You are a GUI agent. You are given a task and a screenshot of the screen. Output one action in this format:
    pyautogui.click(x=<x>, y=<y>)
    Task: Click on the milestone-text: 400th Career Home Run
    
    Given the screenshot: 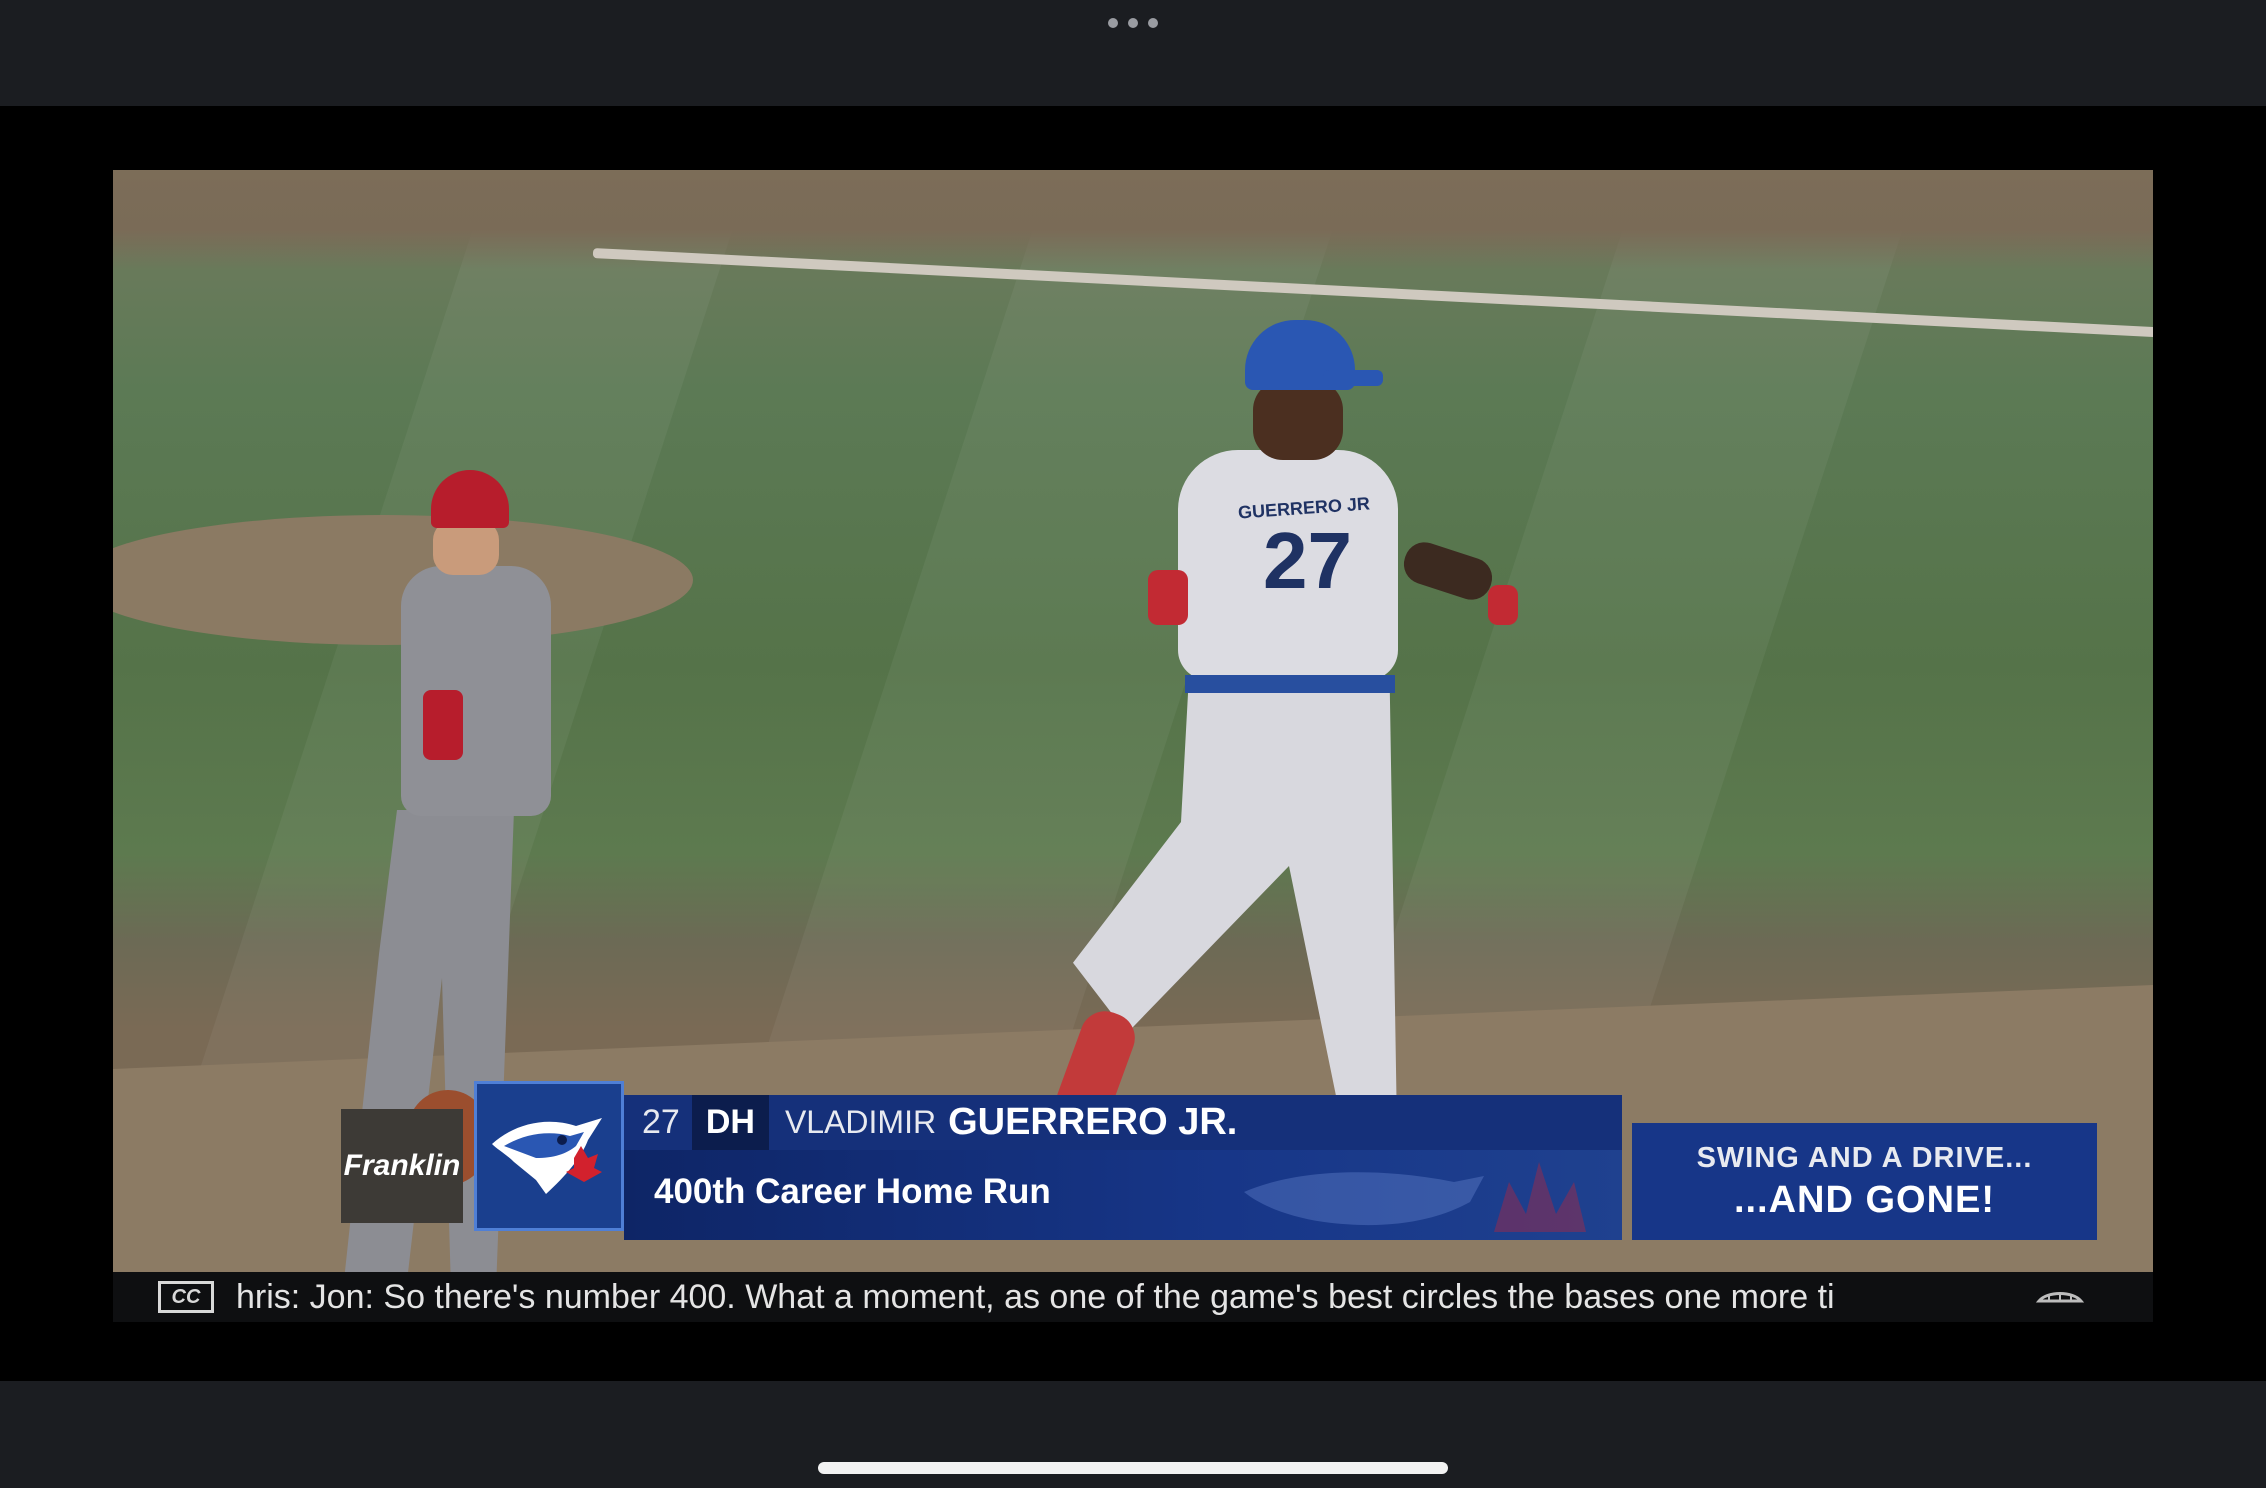 What is the action you would take?
    pyautogui.click(x=852, y=1191)
    